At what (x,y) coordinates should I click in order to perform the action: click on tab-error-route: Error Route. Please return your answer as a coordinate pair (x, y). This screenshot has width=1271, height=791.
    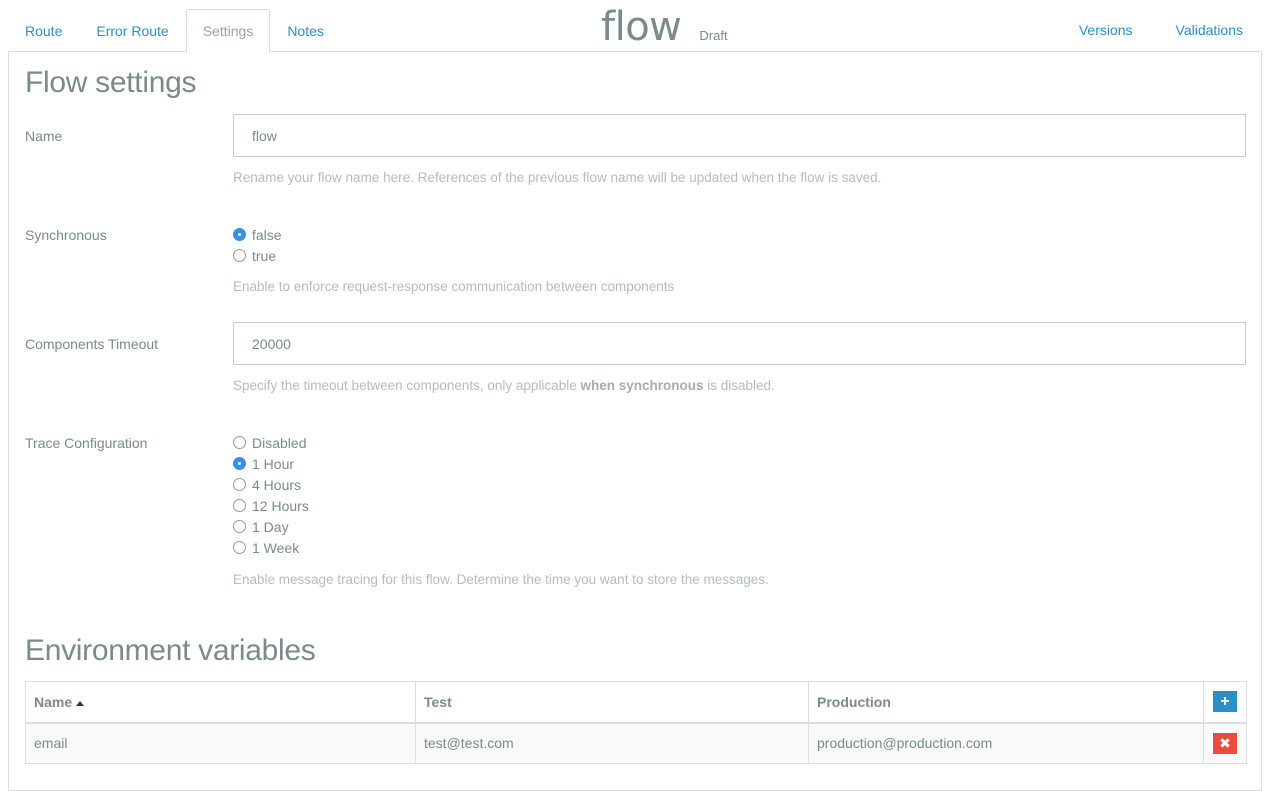
    Looking at the image, I should click on (132, 30).